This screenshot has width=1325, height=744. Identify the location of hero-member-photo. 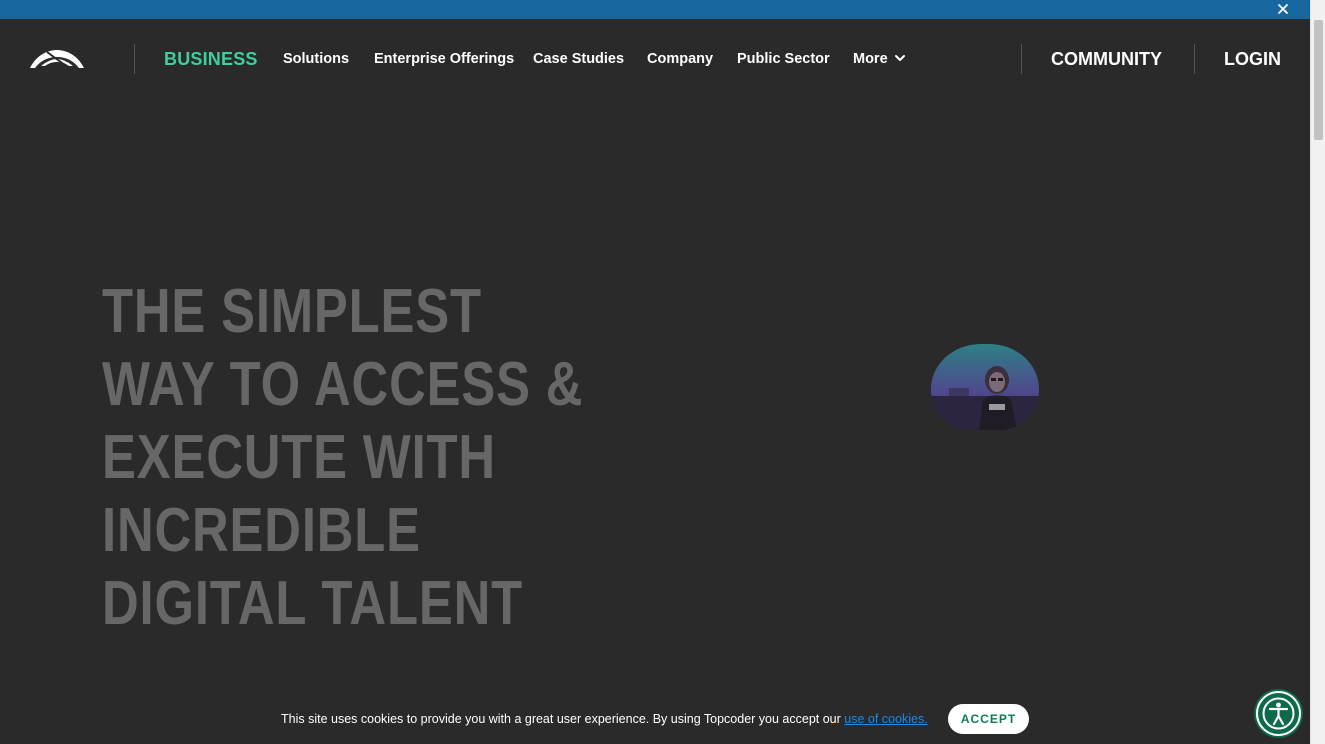
(985, 387).